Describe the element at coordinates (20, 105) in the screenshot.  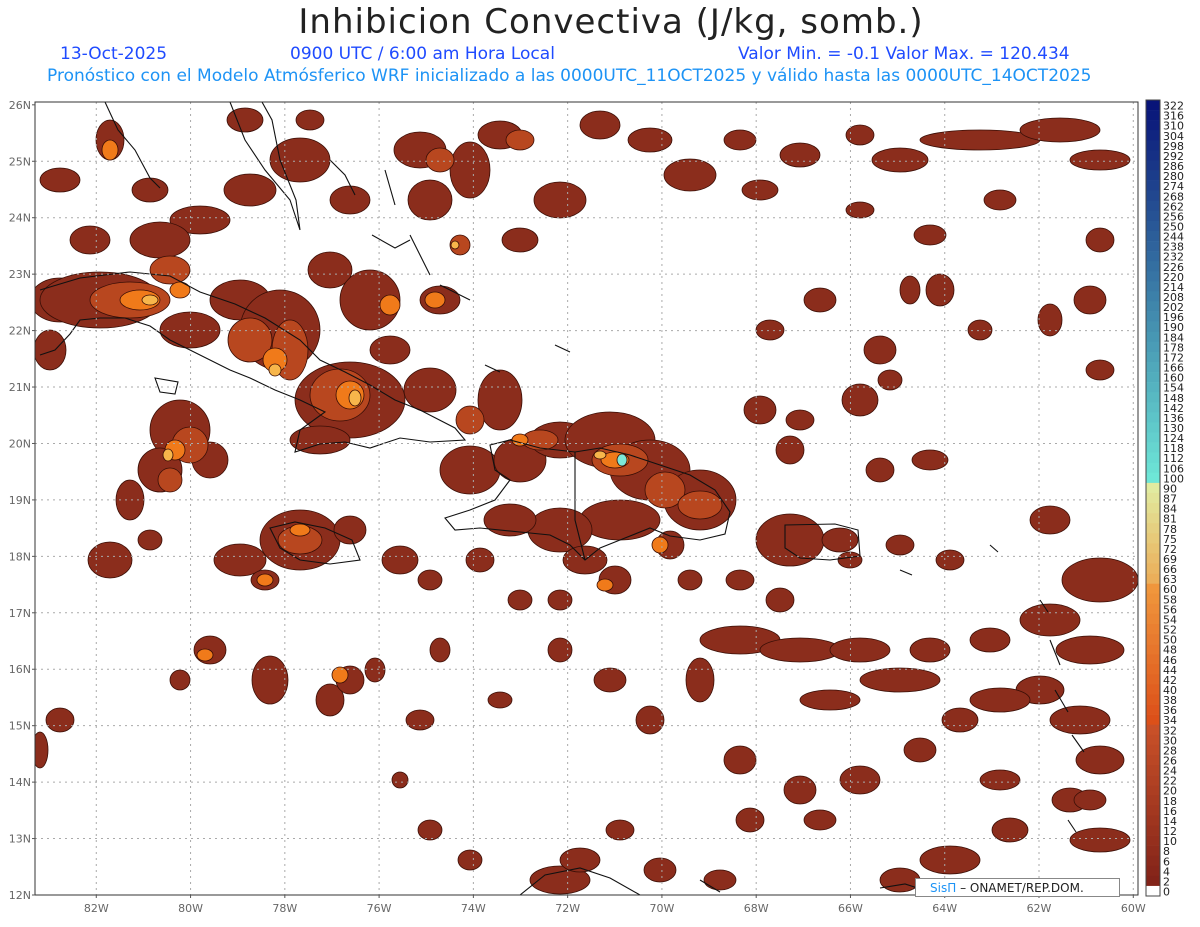
I see `lat-label: 26N` at that location.